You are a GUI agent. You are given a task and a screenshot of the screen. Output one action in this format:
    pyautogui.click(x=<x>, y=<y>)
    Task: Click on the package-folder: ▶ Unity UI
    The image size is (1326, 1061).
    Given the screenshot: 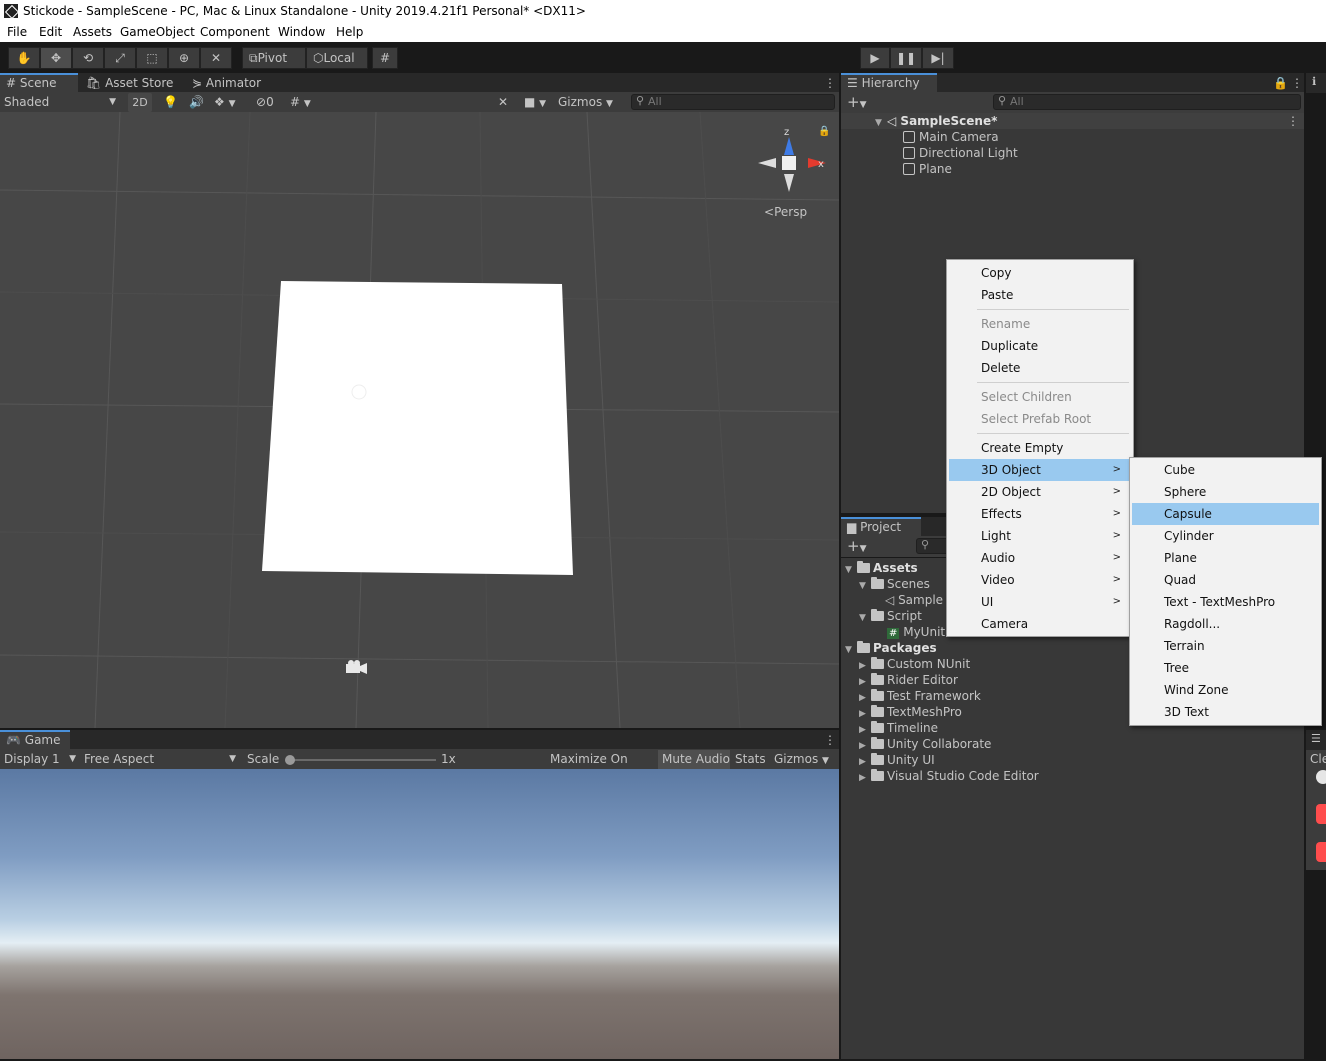 What is the action you would take?
    pyautogui.click(x=897, y=760)
    